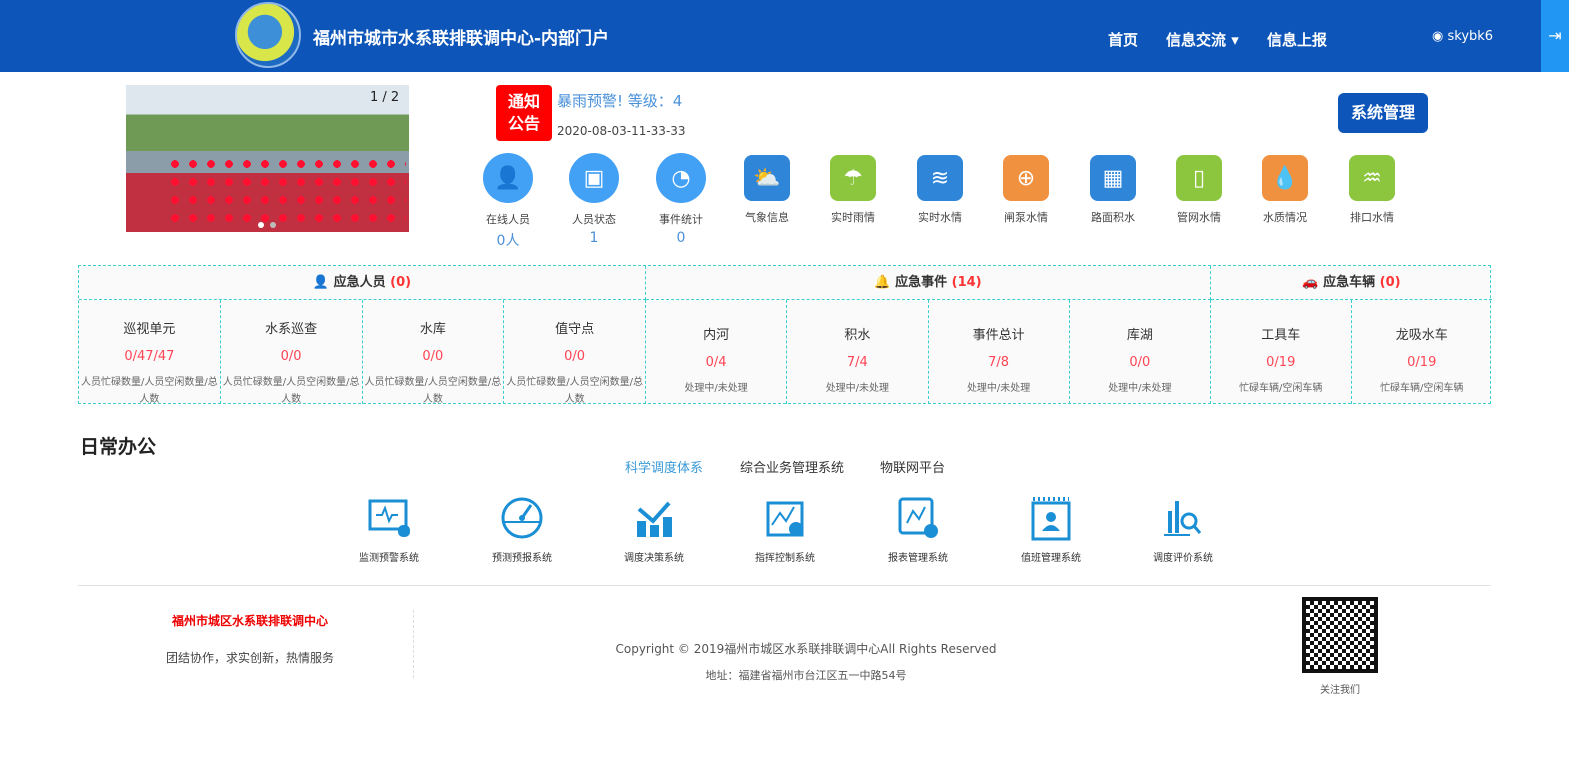 The image size is (1569, 757). I want to click on system-monitor-alert: 监测预警系统, so click(389, 529).